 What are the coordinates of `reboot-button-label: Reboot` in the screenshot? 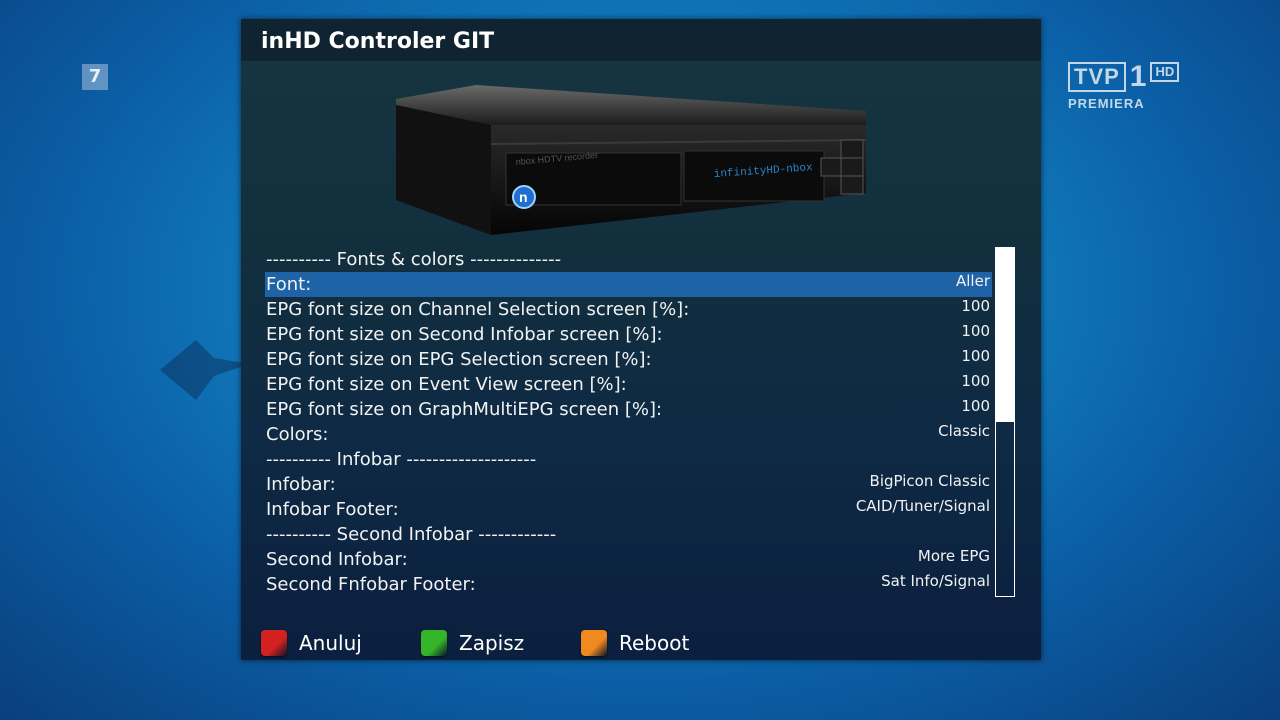 It's located at (654, 643).